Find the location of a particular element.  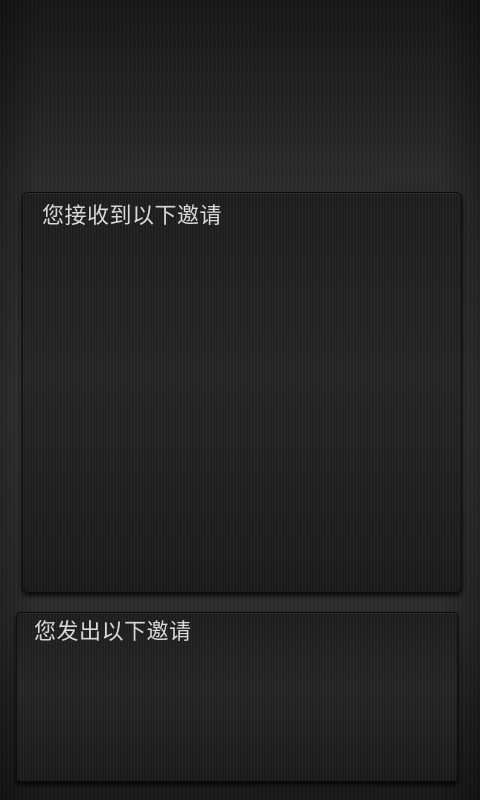

received-invitations-title: 您接收到以下邀请 is located at coordinates (132, 216).